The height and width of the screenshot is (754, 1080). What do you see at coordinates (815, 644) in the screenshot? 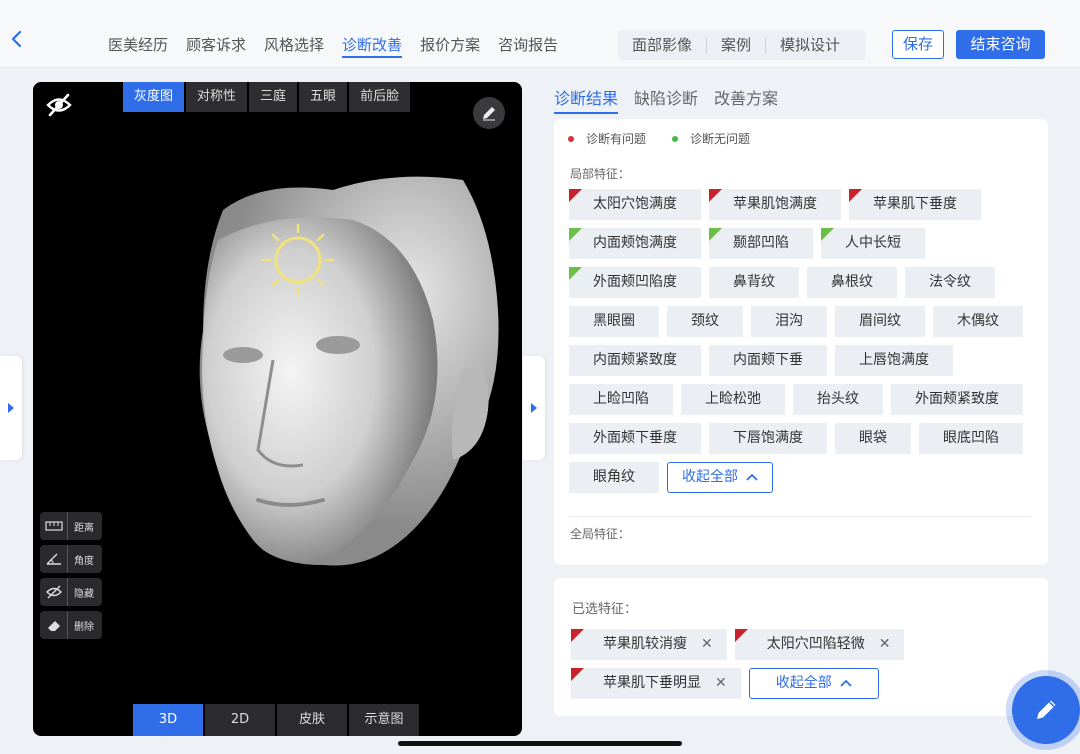
I see `selected-feature-label: 太阳穴凹陷轻微` at bounding box center [815, 644].